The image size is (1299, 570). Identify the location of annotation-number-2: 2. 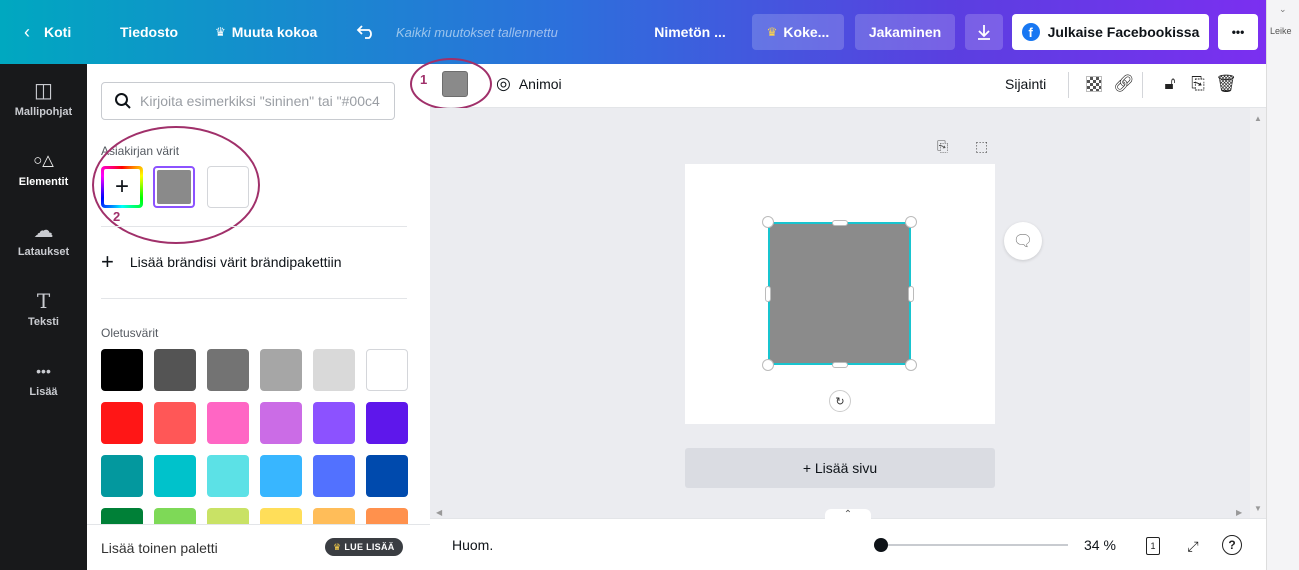
(117, 216).